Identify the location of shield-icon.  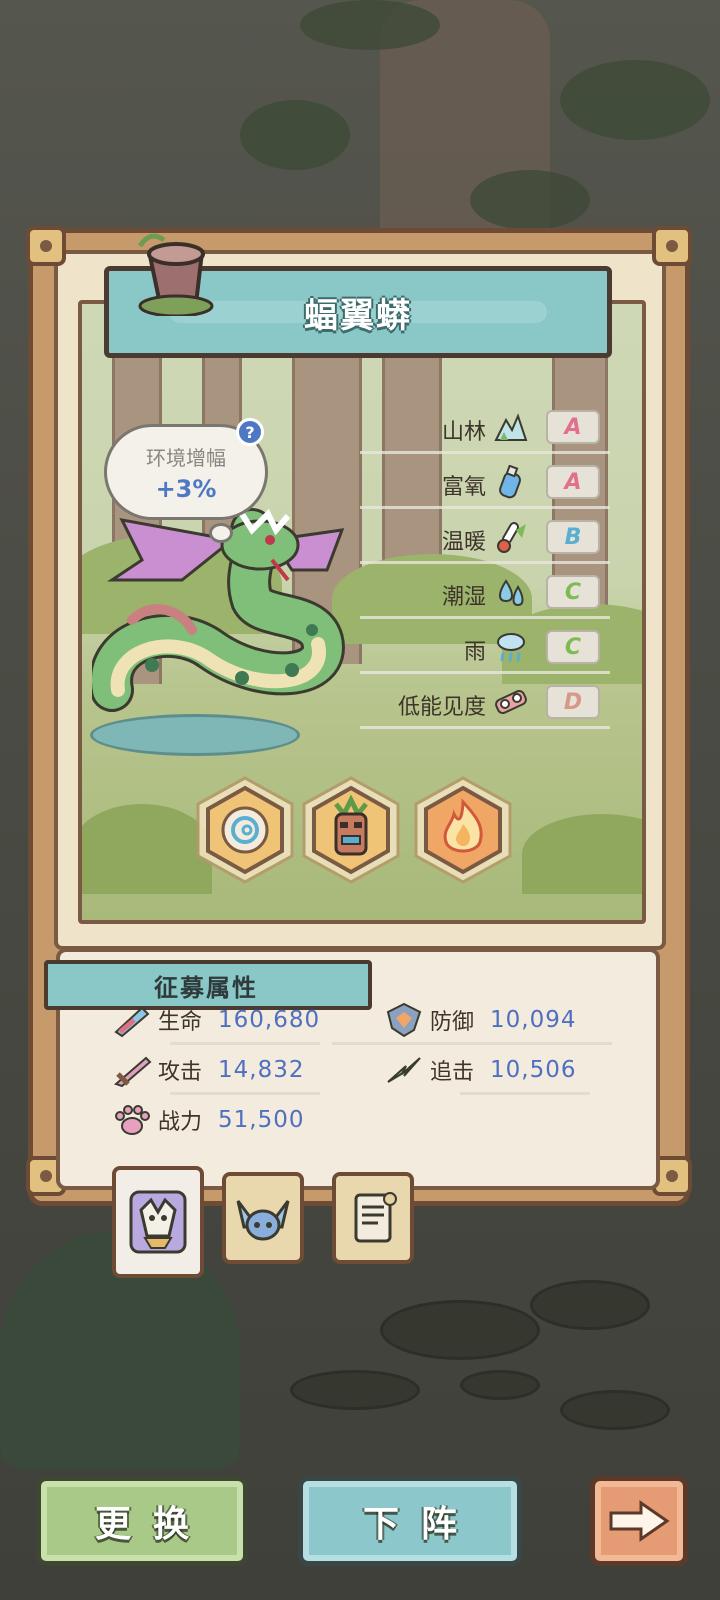
(404, 1020).